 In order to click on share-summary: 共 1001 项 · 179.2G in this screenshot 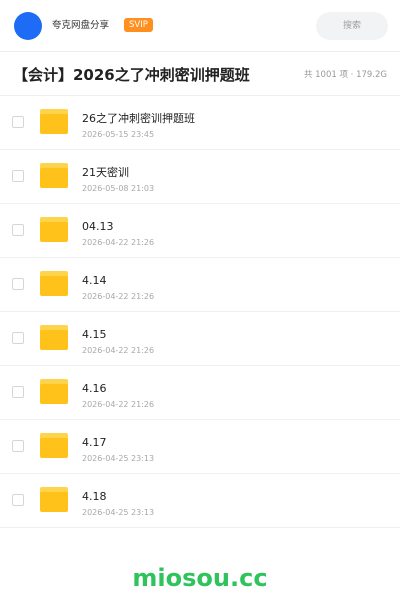, I will do `click(345, 75)`.